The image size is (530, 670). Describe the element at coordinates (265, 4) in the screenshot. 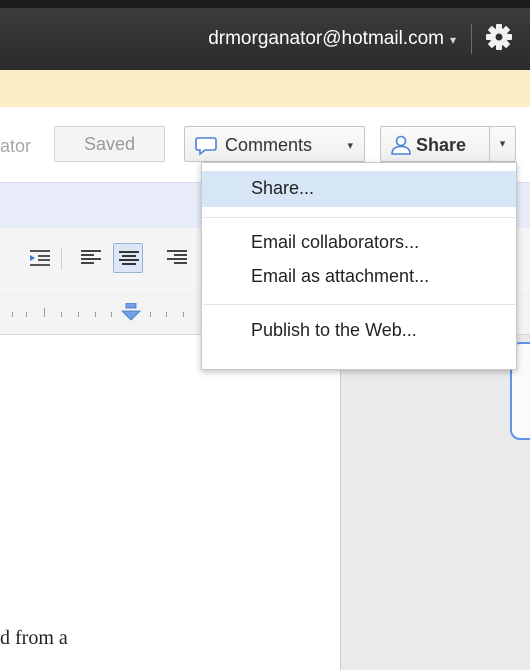

I see `top-strip` at that location.